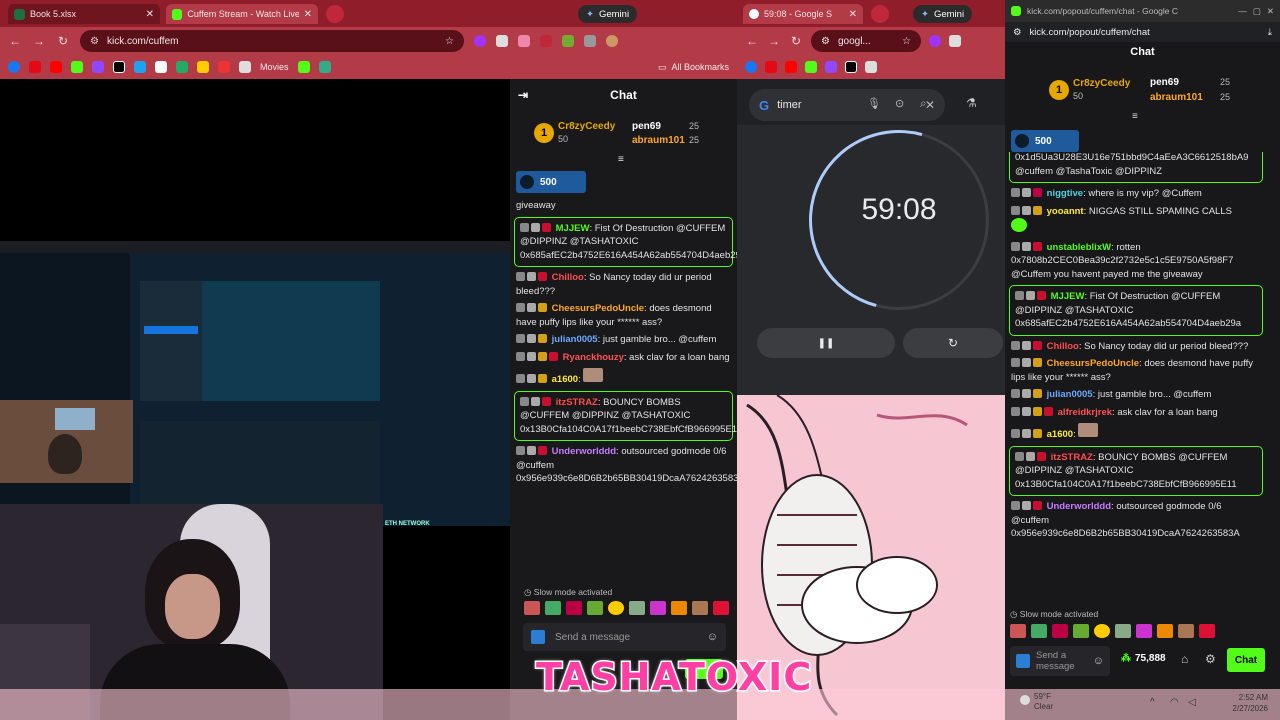  I want to click on maximize-icon: ▢, so click(1257, 11).